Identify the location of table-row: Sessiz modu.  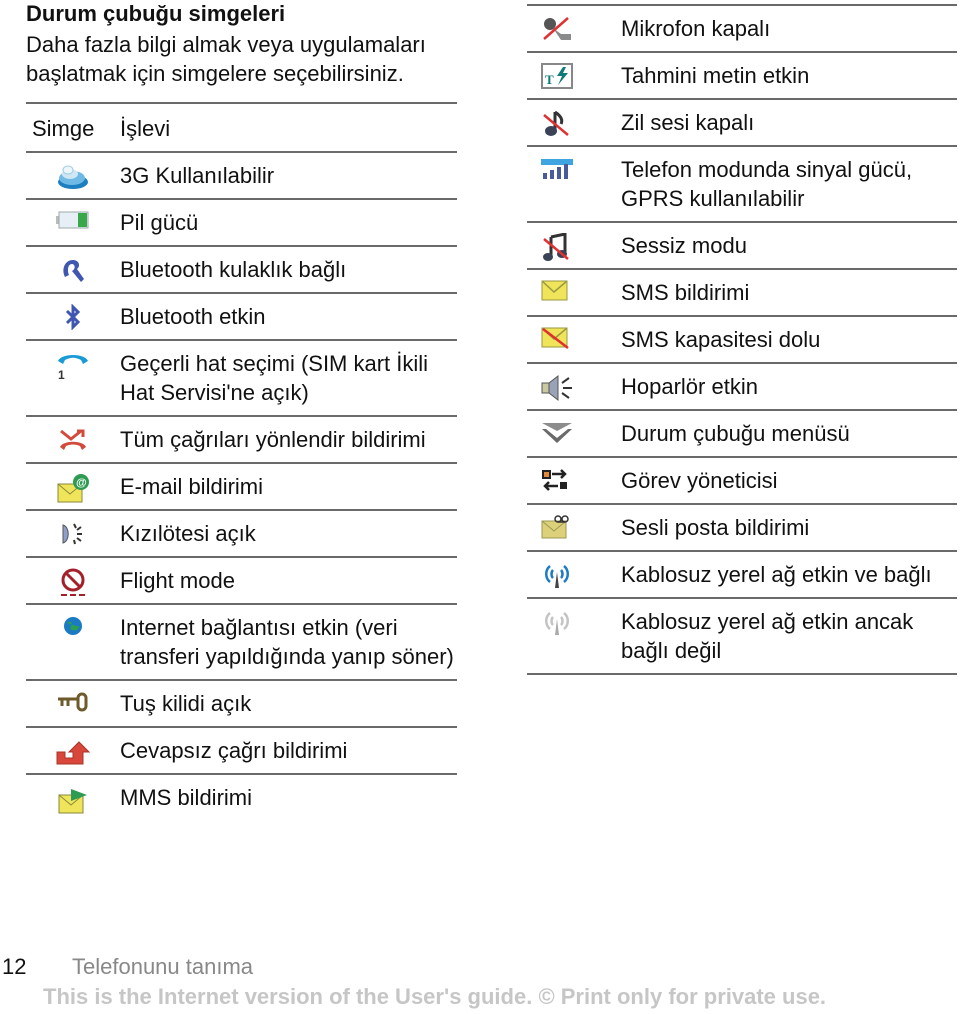
(742, 244).